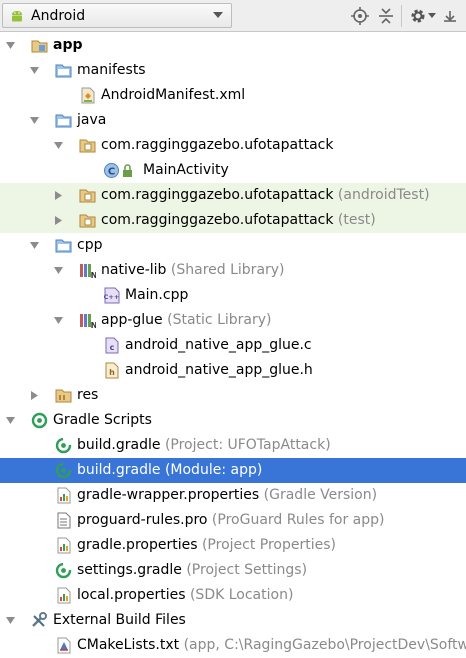 This screenshot has width=466, height=658. I want to click on tree-row: build.gradle (Project: UFOTapAttack), so click(233, 445).